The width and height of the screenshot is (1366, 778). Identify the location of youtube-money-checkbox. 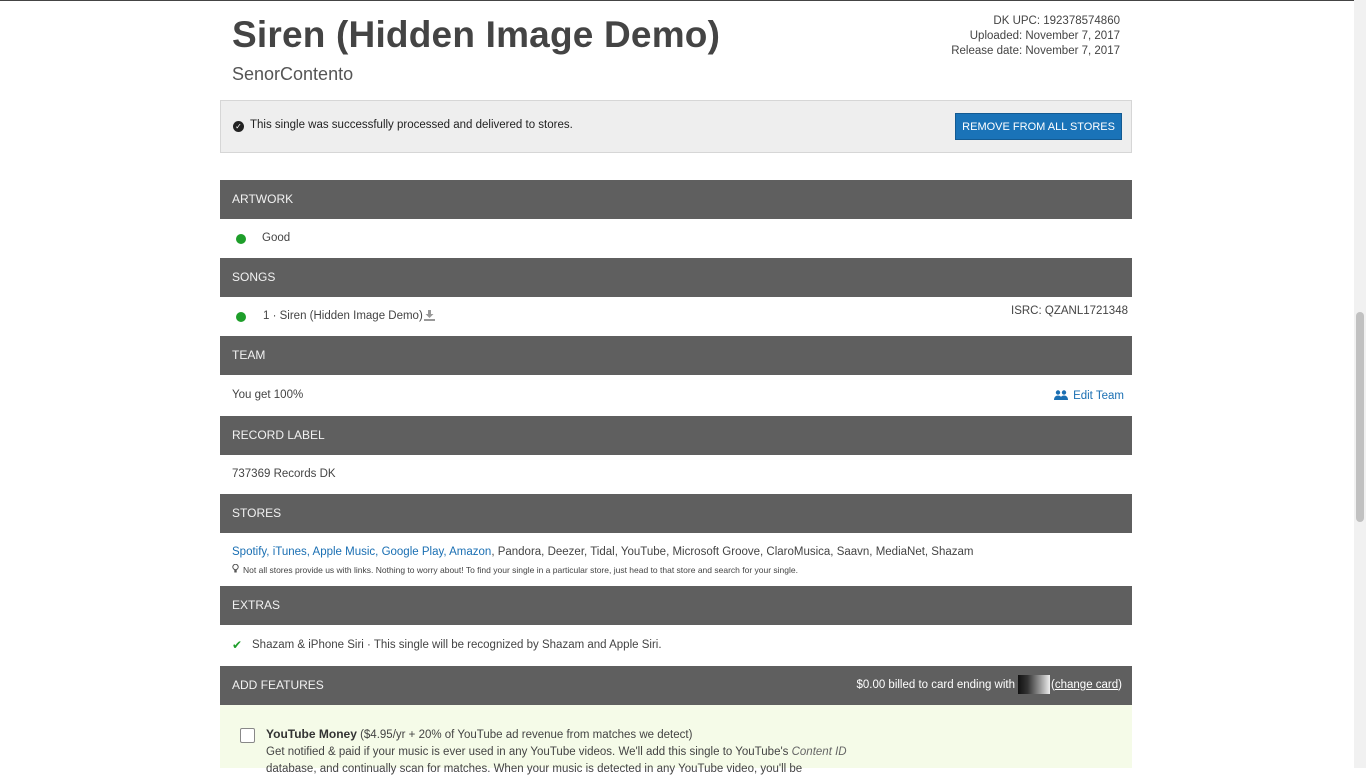
(247, 735).